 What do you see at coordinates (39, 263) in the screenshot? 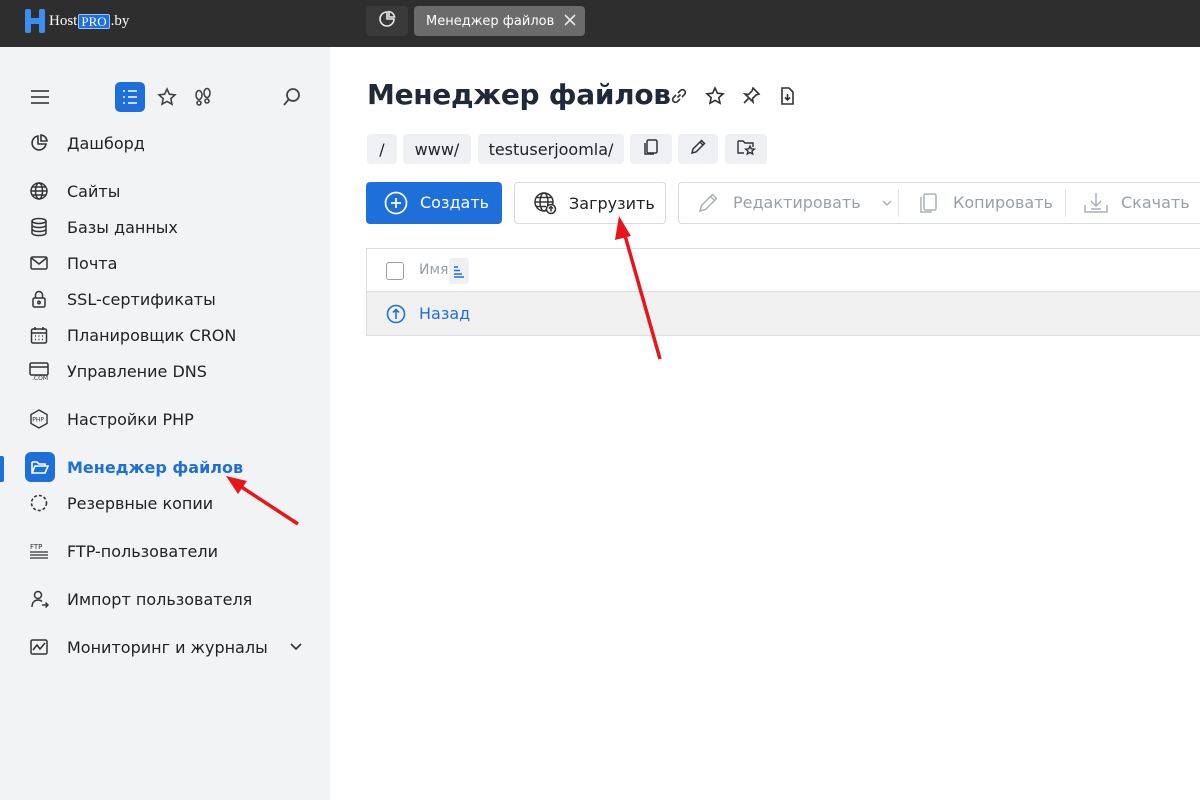
I see `mail-icon` at bounding box center [39, 263].